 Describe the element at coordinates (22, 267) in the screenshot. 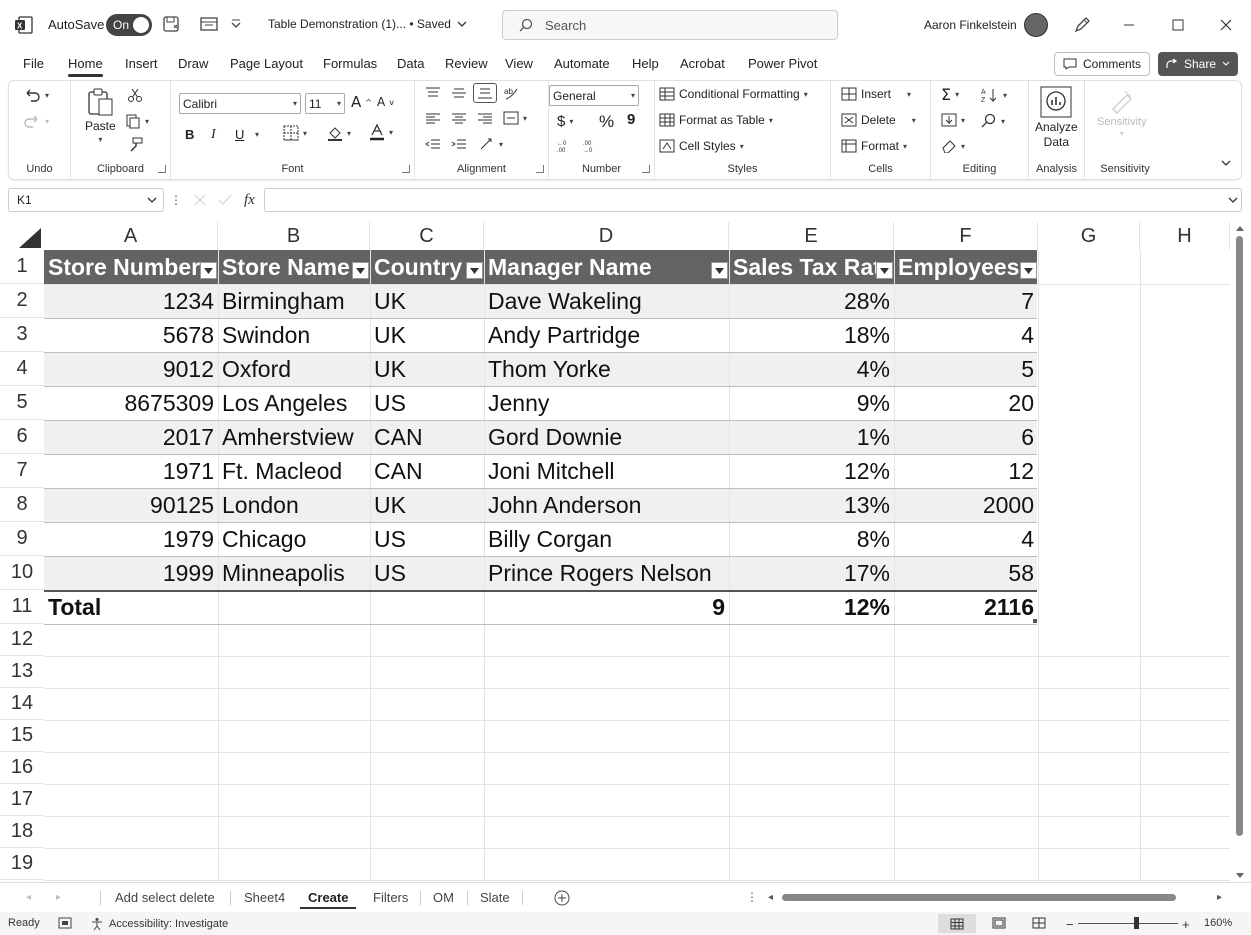

I see `row-header-1: 1` at that location.